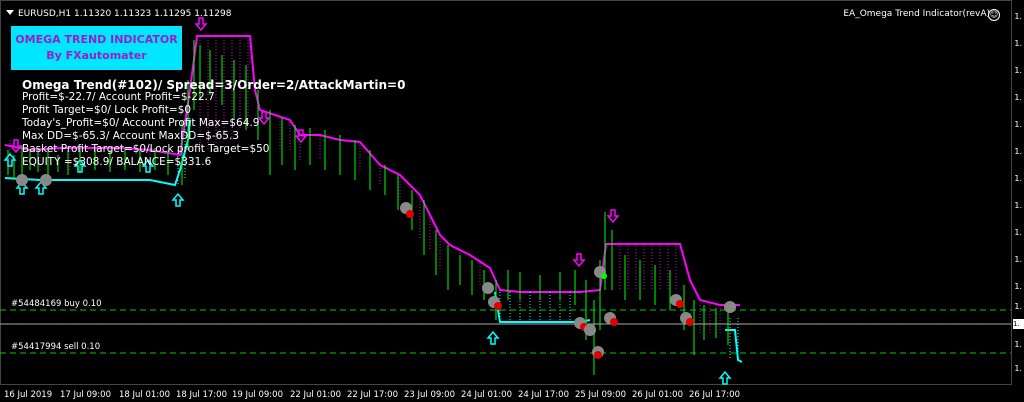 The height and width of the screenshot is (402, 1024). What do you see at coordinates (117, 162) in the screenshot?
I see `info-line-equity: EQUITY =$308.9/ BALANCE=$331.6` at bounding box center [117, 162].